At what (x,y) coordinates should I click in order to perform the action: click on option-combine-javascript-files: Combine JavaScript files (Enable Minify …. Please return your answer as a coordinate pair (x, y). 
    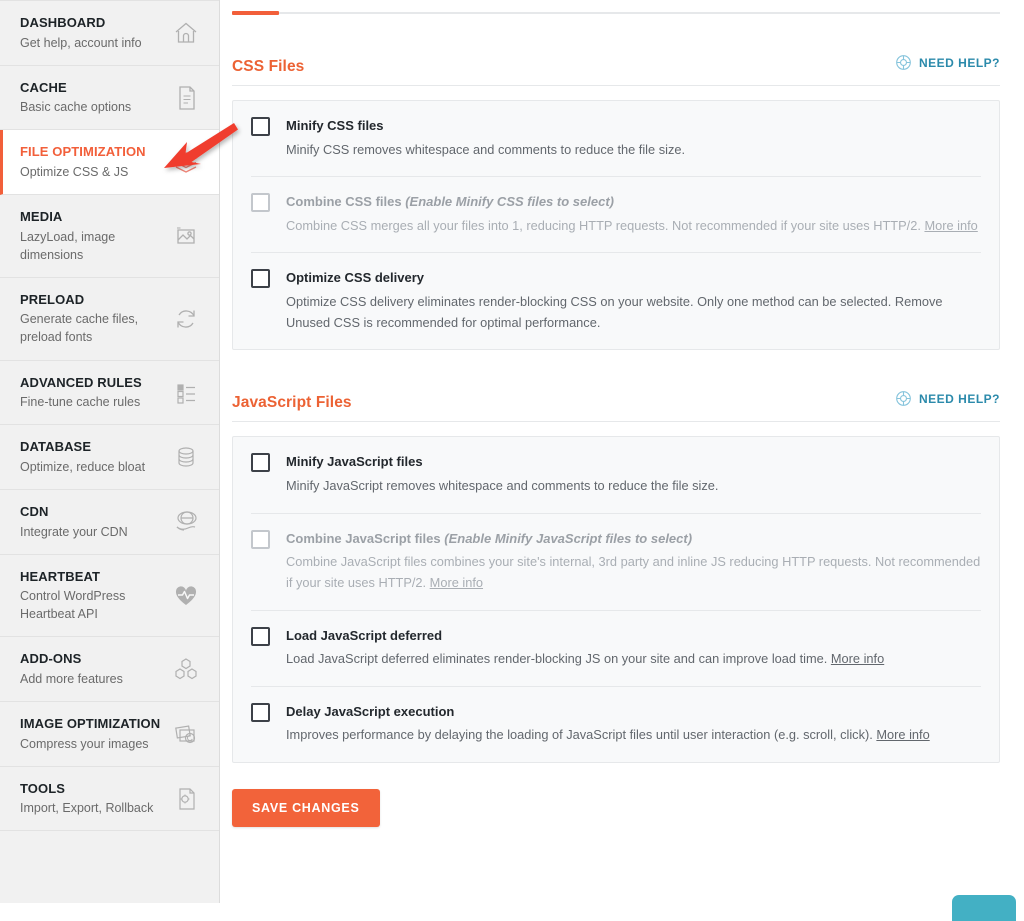
    Looking at the image, I should click on (616, 562).